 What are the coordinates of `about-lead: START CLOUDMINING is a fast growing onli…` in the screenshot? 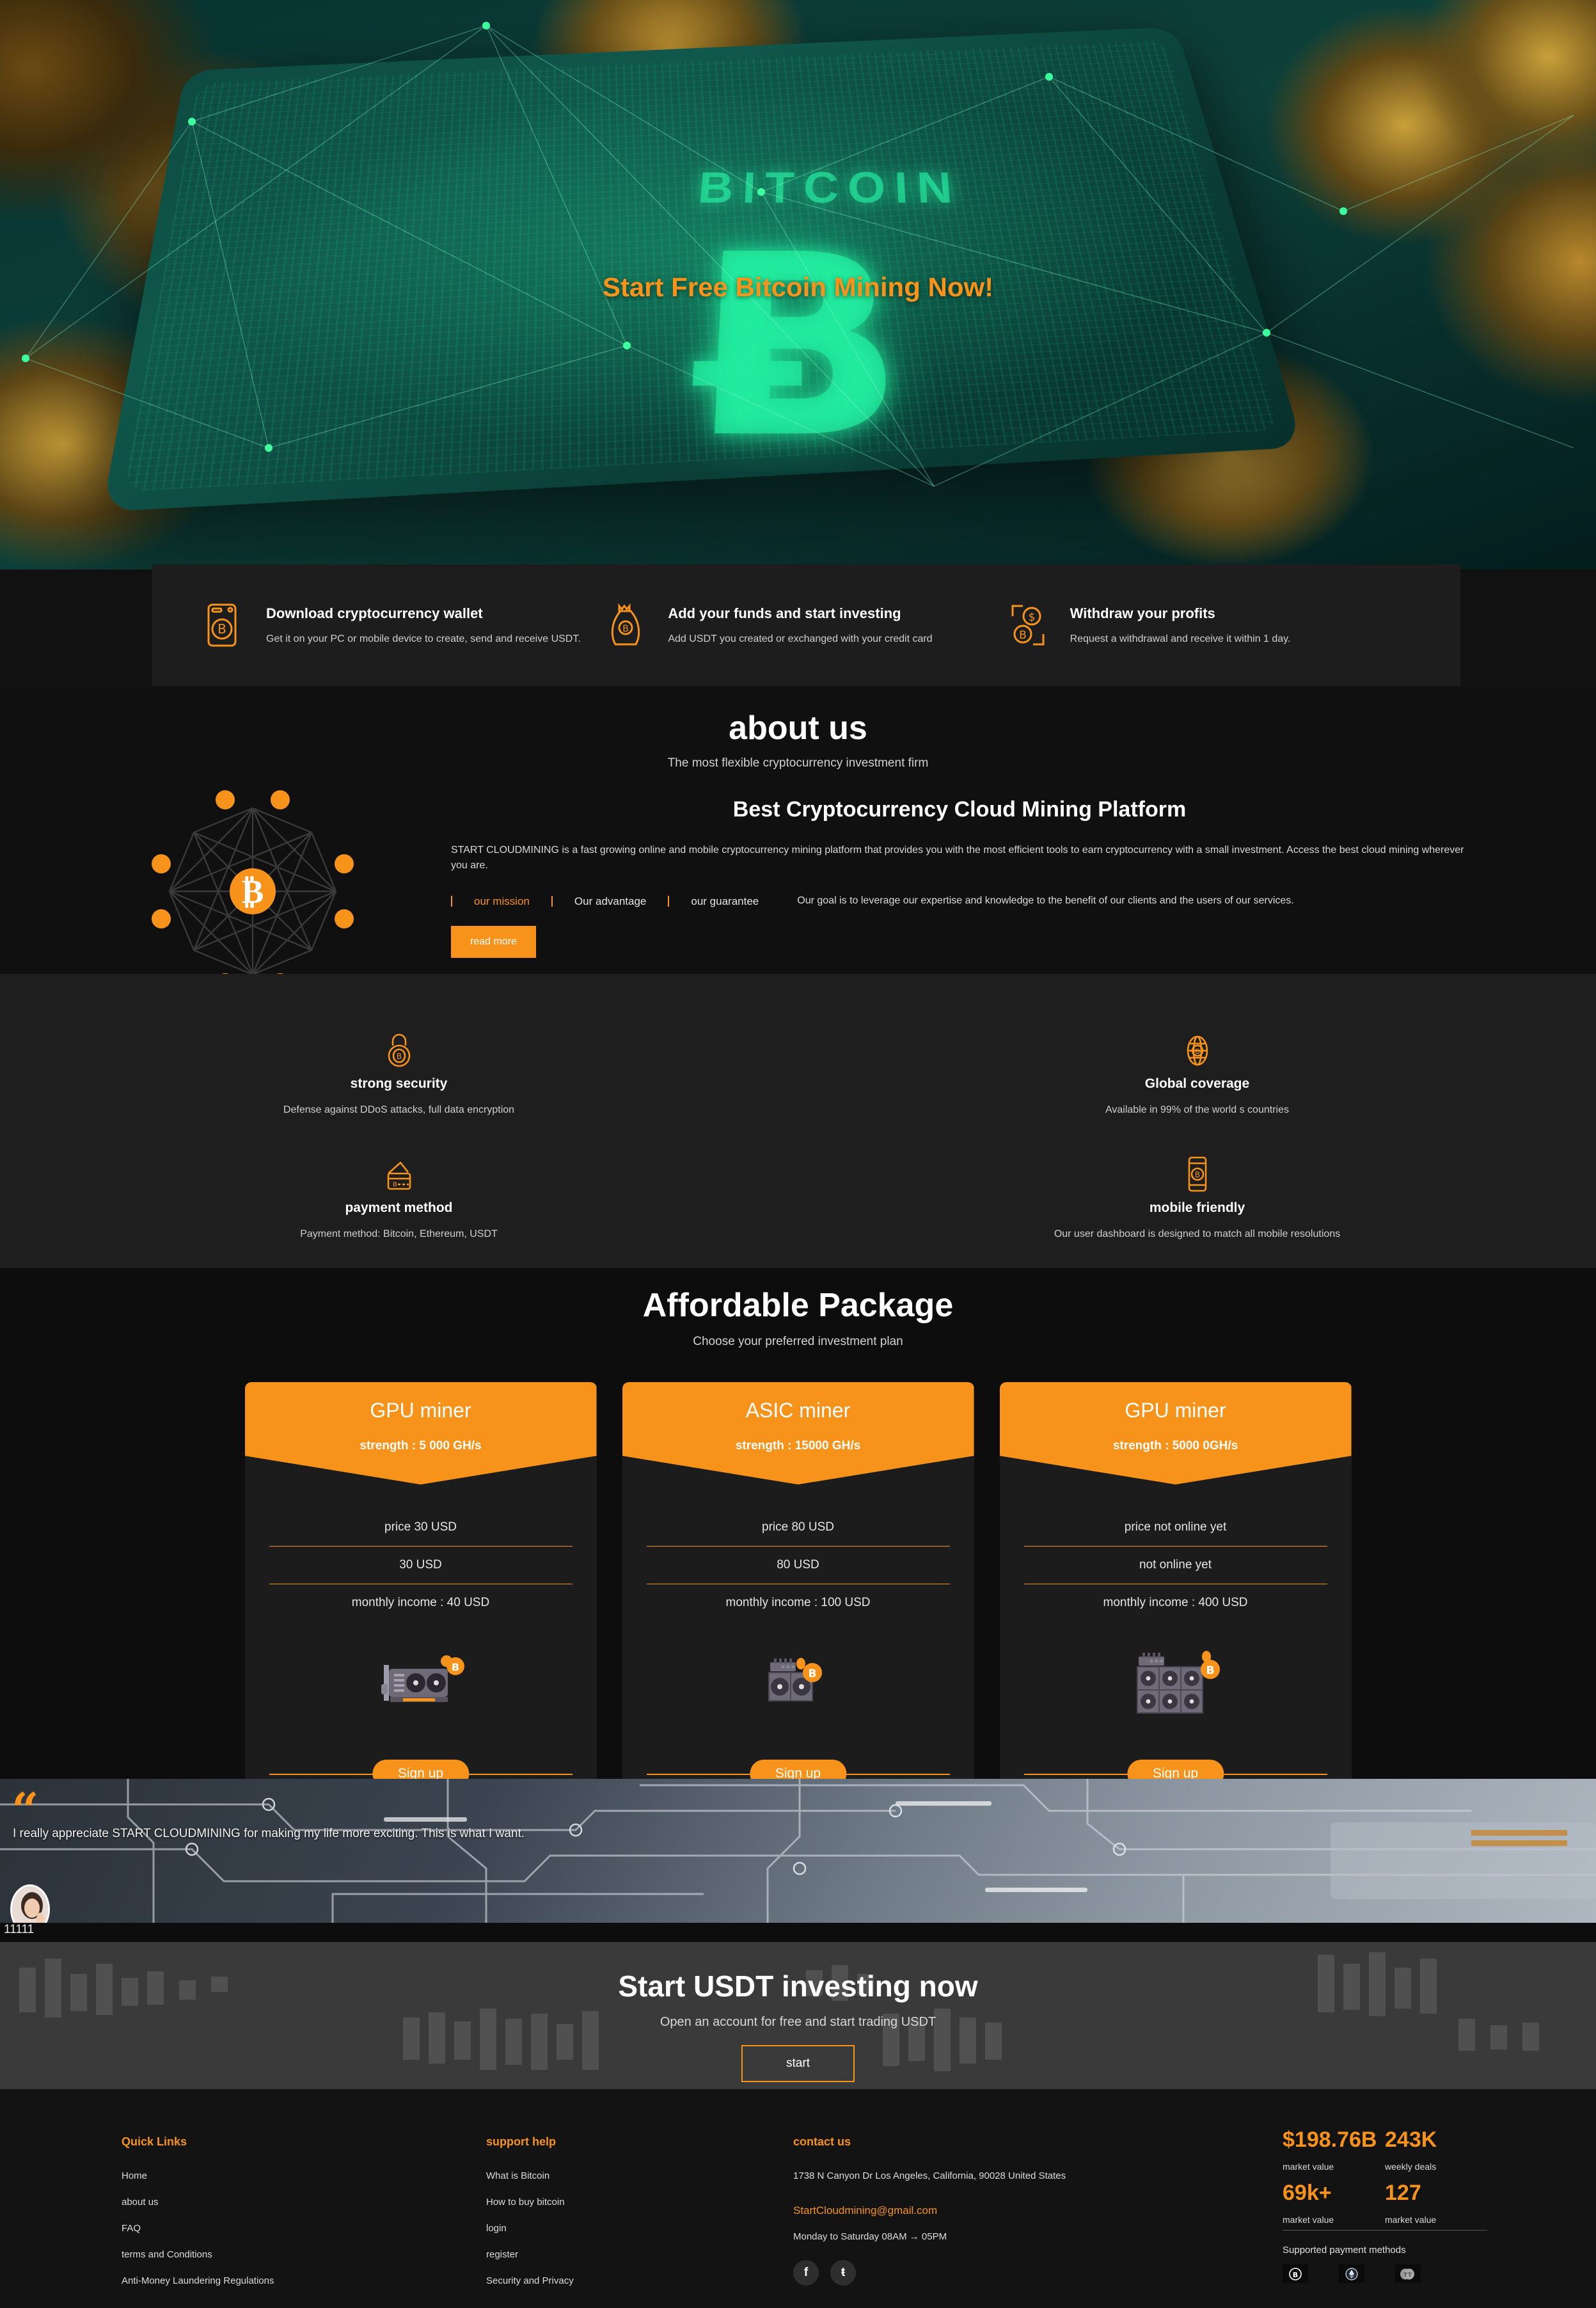 It's located at (957, 858).